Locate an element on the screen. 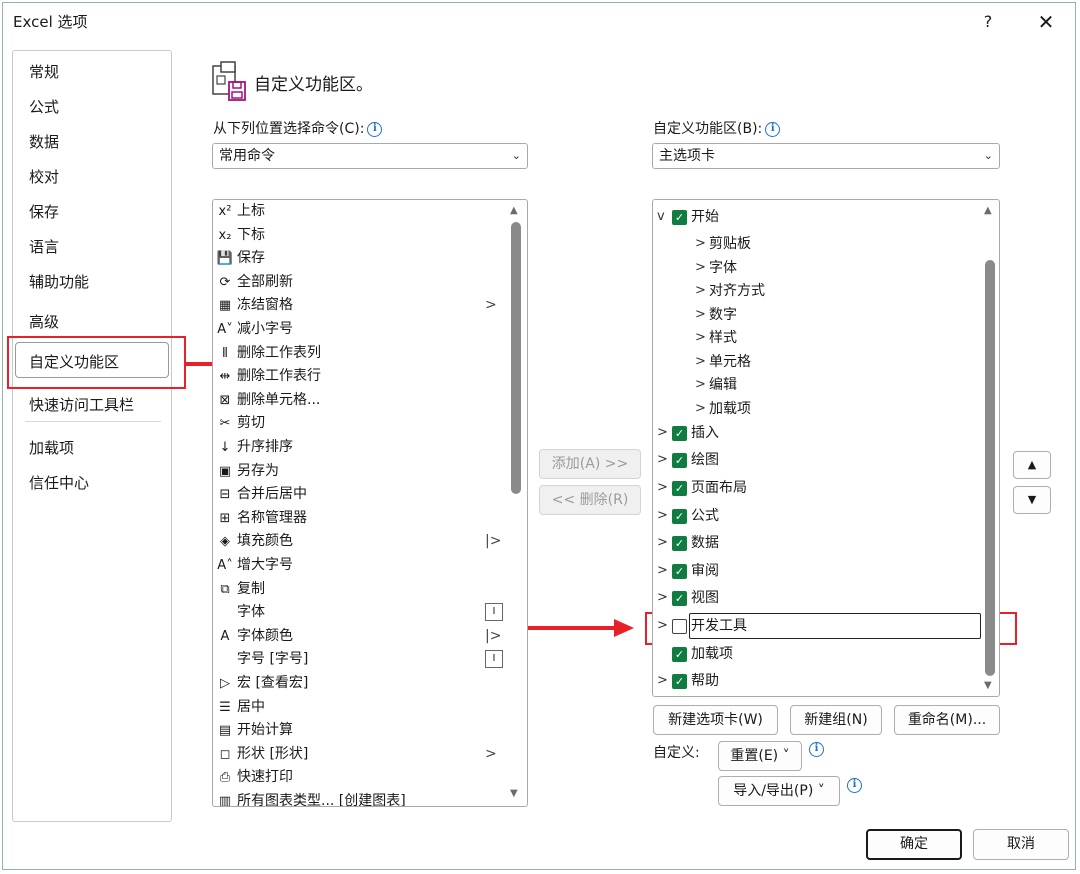  expand-down-icon: v is located at coordinates (661, 217).